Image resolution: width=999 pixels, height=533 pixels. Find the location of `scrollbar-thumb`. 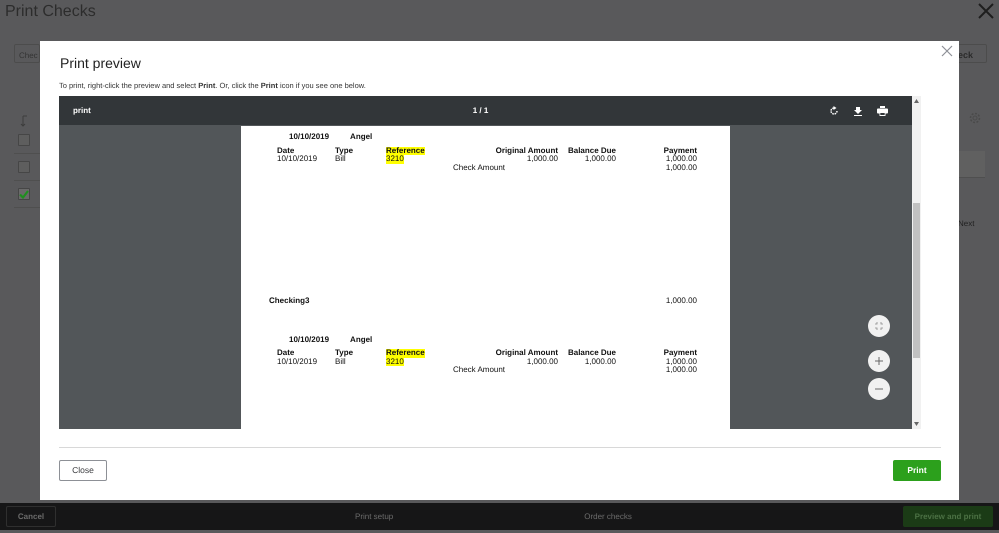

scrollbar-thumb is located at coordinates (916, 280).